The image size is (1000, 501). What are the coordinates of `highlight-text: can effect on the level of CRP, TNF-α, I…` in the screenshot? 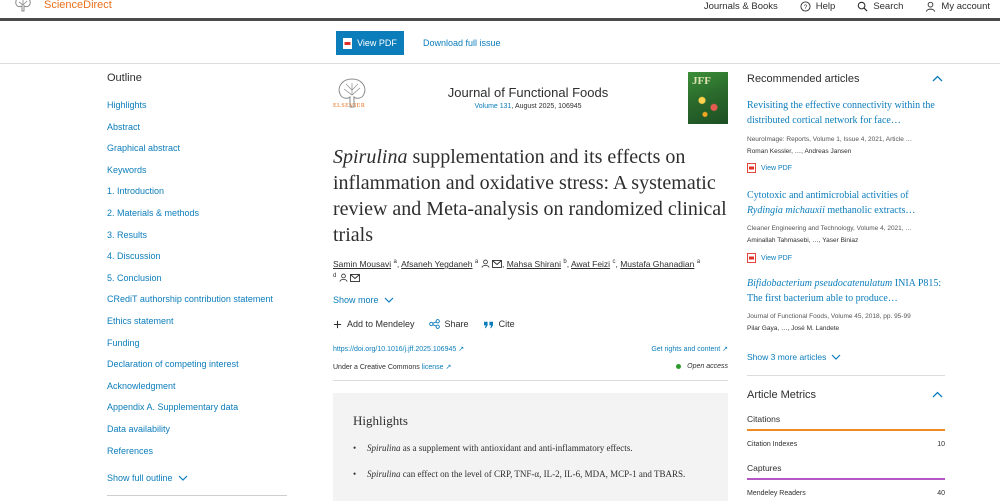 It's located at (543, 474).